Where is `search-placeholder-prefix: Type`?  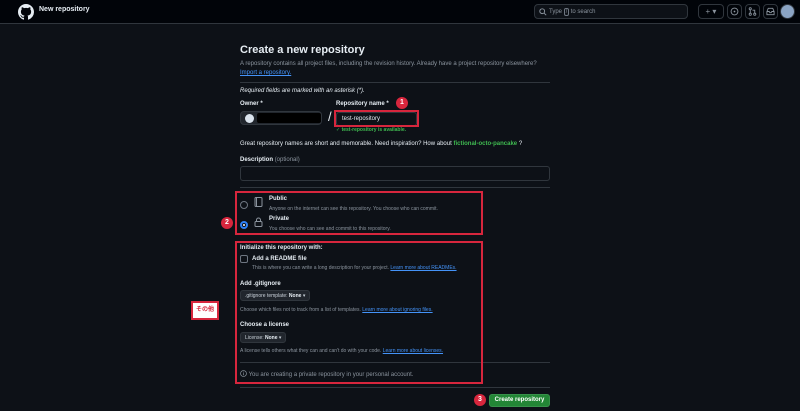 search-placeholder-prefix: Type is located at coordinates (556, 12).